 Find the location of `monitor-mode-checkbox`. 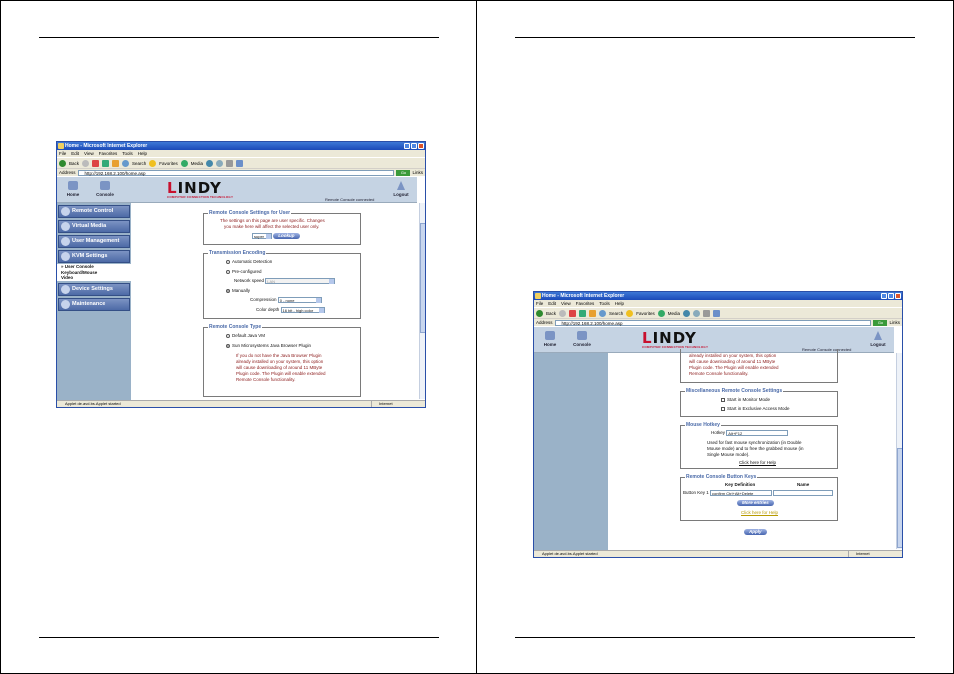

monitor-mode-checkbox is located at coordinates (723, 399).